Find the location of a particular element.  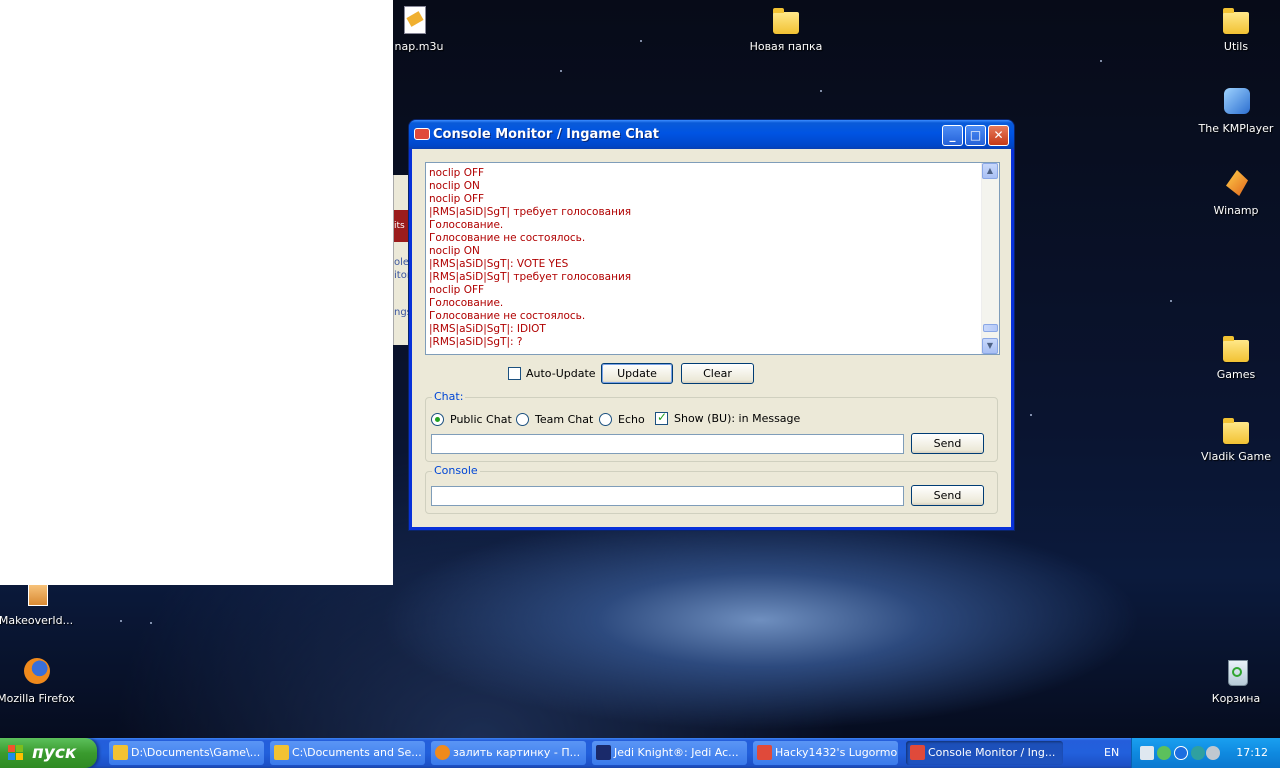

log-line: |RMS|aSiD|SgT|: ? is located at coordinates (476, 342).